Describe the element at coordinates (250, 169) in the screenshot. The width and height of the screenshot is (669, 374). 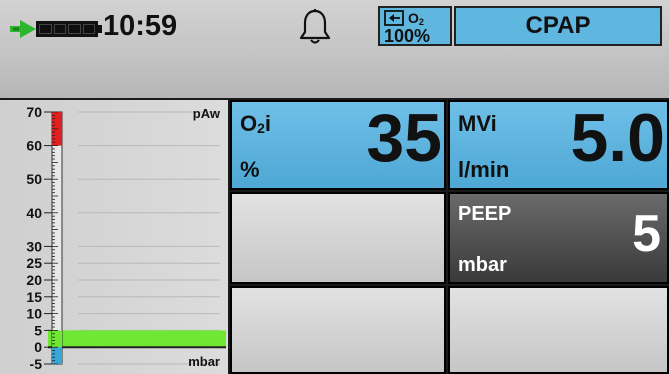
I see `param-unit: %` at that location.